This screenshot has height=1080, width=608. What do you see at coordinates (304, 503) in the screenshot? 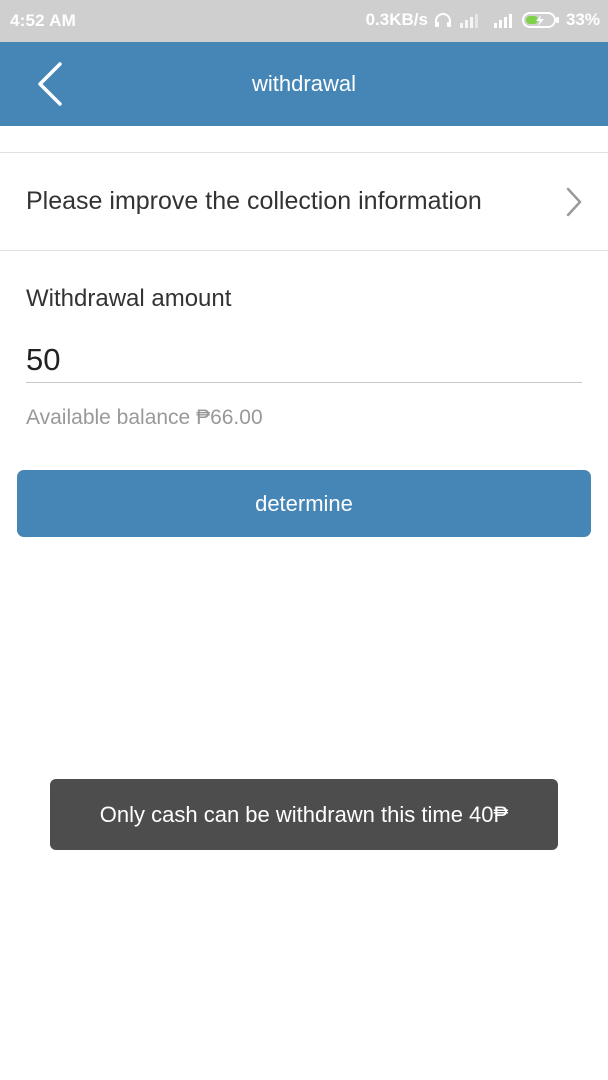
I see `determine-button: determine` at bounding box center [304, 503].